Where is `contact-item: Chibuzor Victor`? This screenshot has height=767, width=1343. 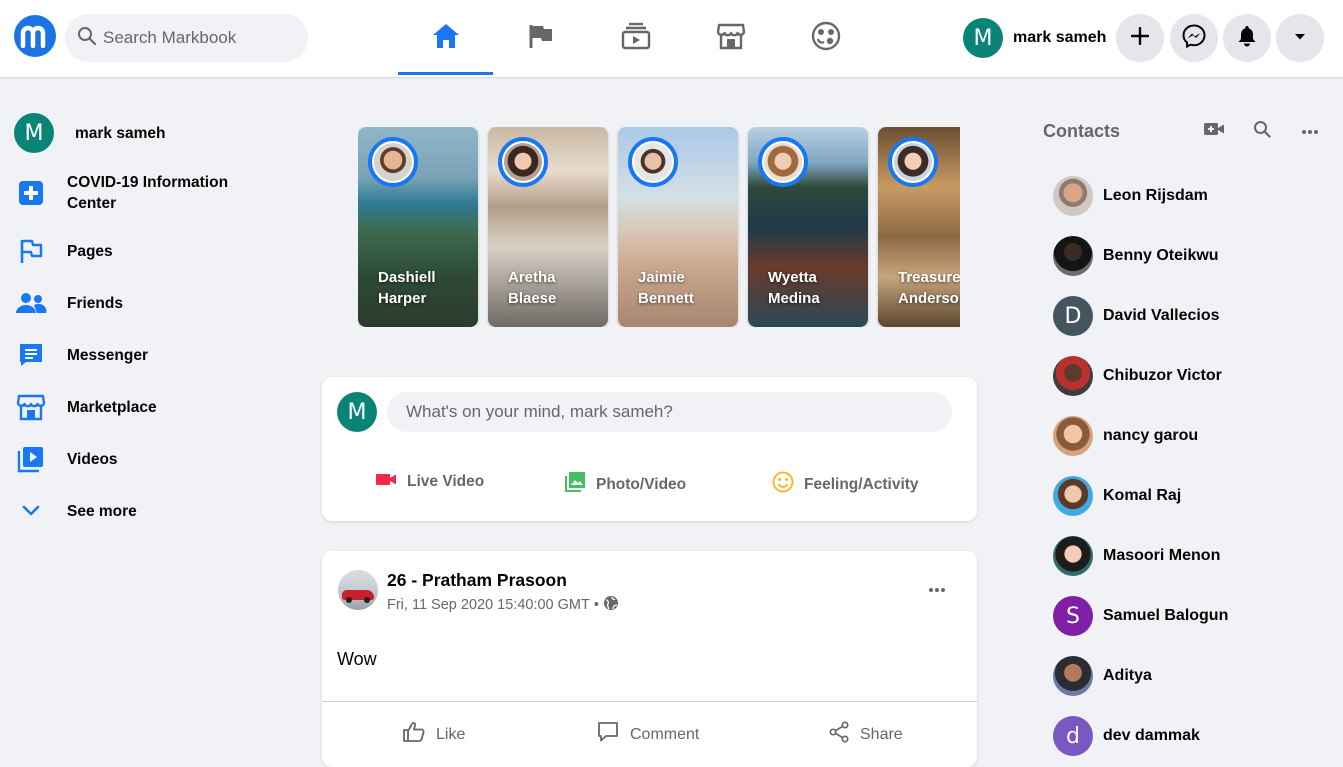
contact-item: Chibuzor Victor is located at coordinates (1137, 376).